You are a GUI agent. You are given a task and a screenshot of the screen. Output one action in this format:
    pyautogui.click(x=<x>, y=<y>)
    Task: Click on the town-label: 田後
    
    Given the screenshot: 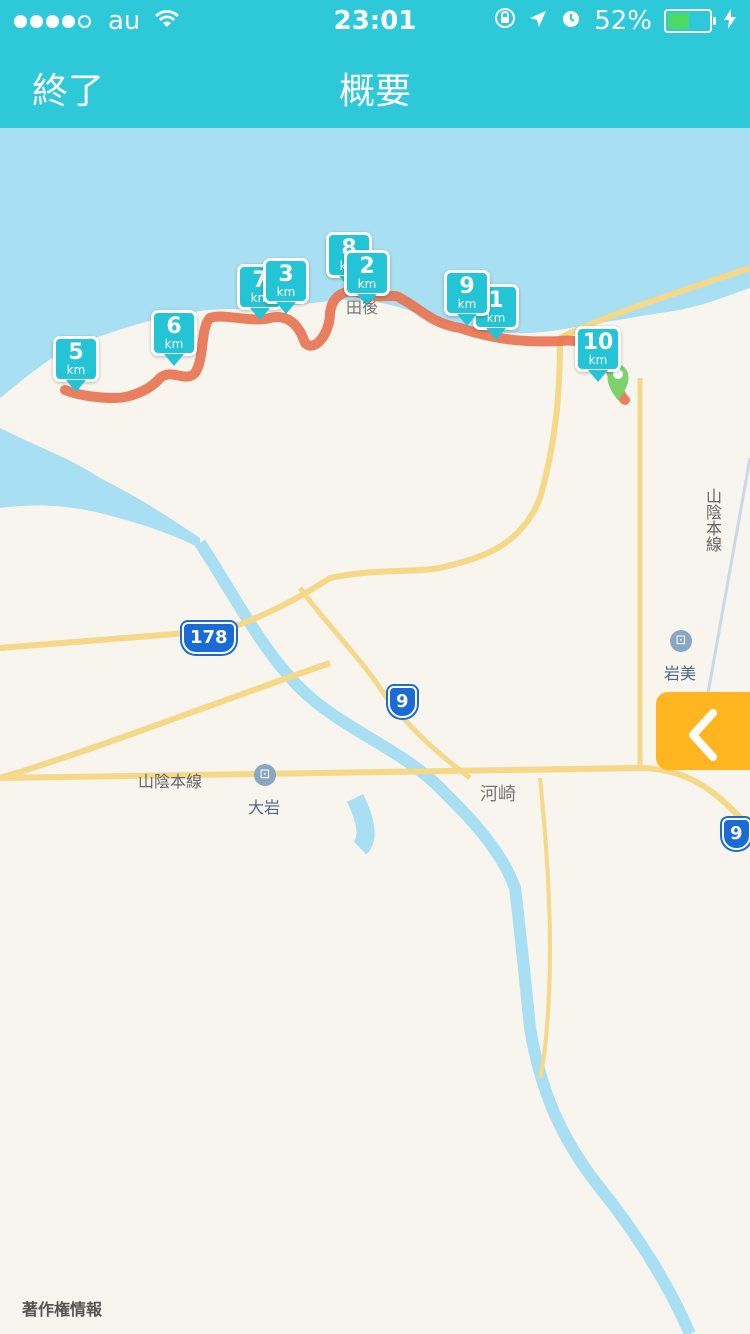 What is the action you would take?
    pyautogui.click(x=362, y=307)
    